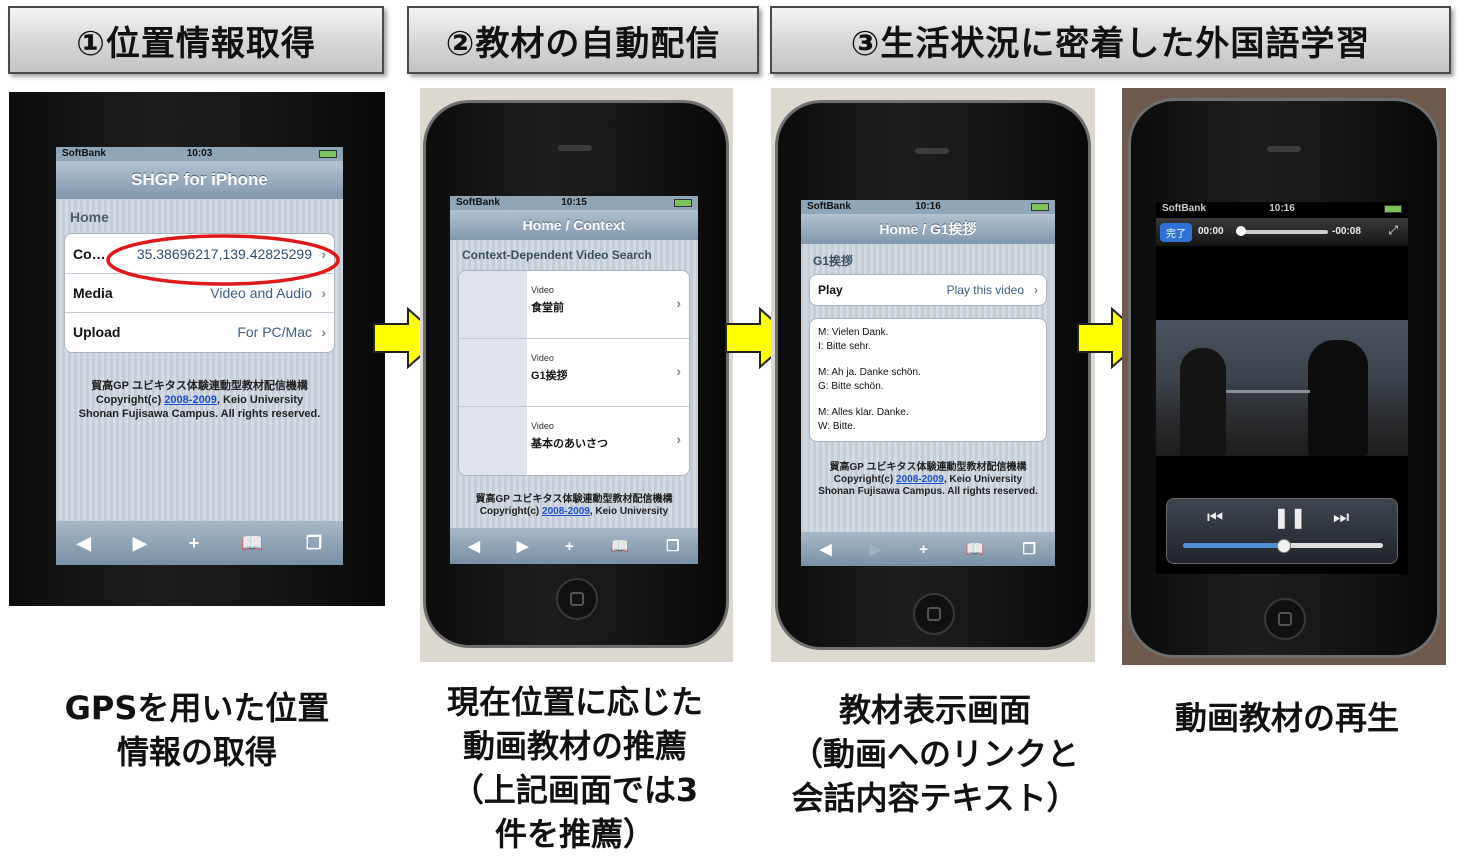 This screenshot has width=1460, height=866. Describe the element at coordinates (935, 798) in the screenshot. I see `caption-line: 会話内容テキスト）` at that location.